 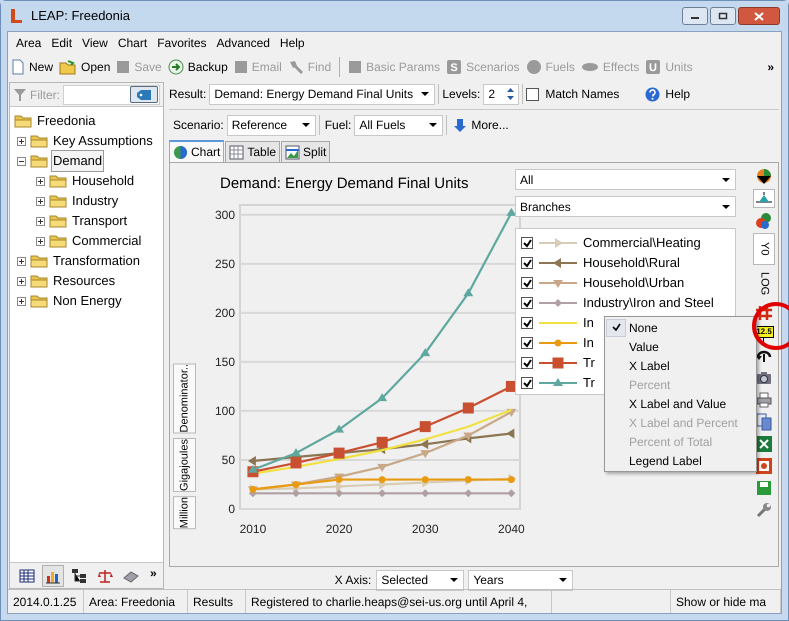 What do you see at coordinates (44, 602) in the screenshot?
I see `status-text: 2014.0.1.25` at bounding box center [44, 602].